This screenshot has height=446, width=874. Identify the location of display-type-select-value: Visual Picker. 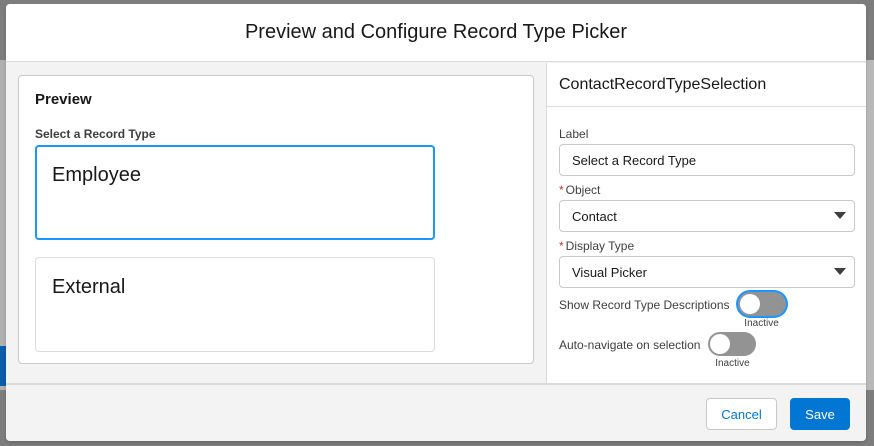
(609, 272).